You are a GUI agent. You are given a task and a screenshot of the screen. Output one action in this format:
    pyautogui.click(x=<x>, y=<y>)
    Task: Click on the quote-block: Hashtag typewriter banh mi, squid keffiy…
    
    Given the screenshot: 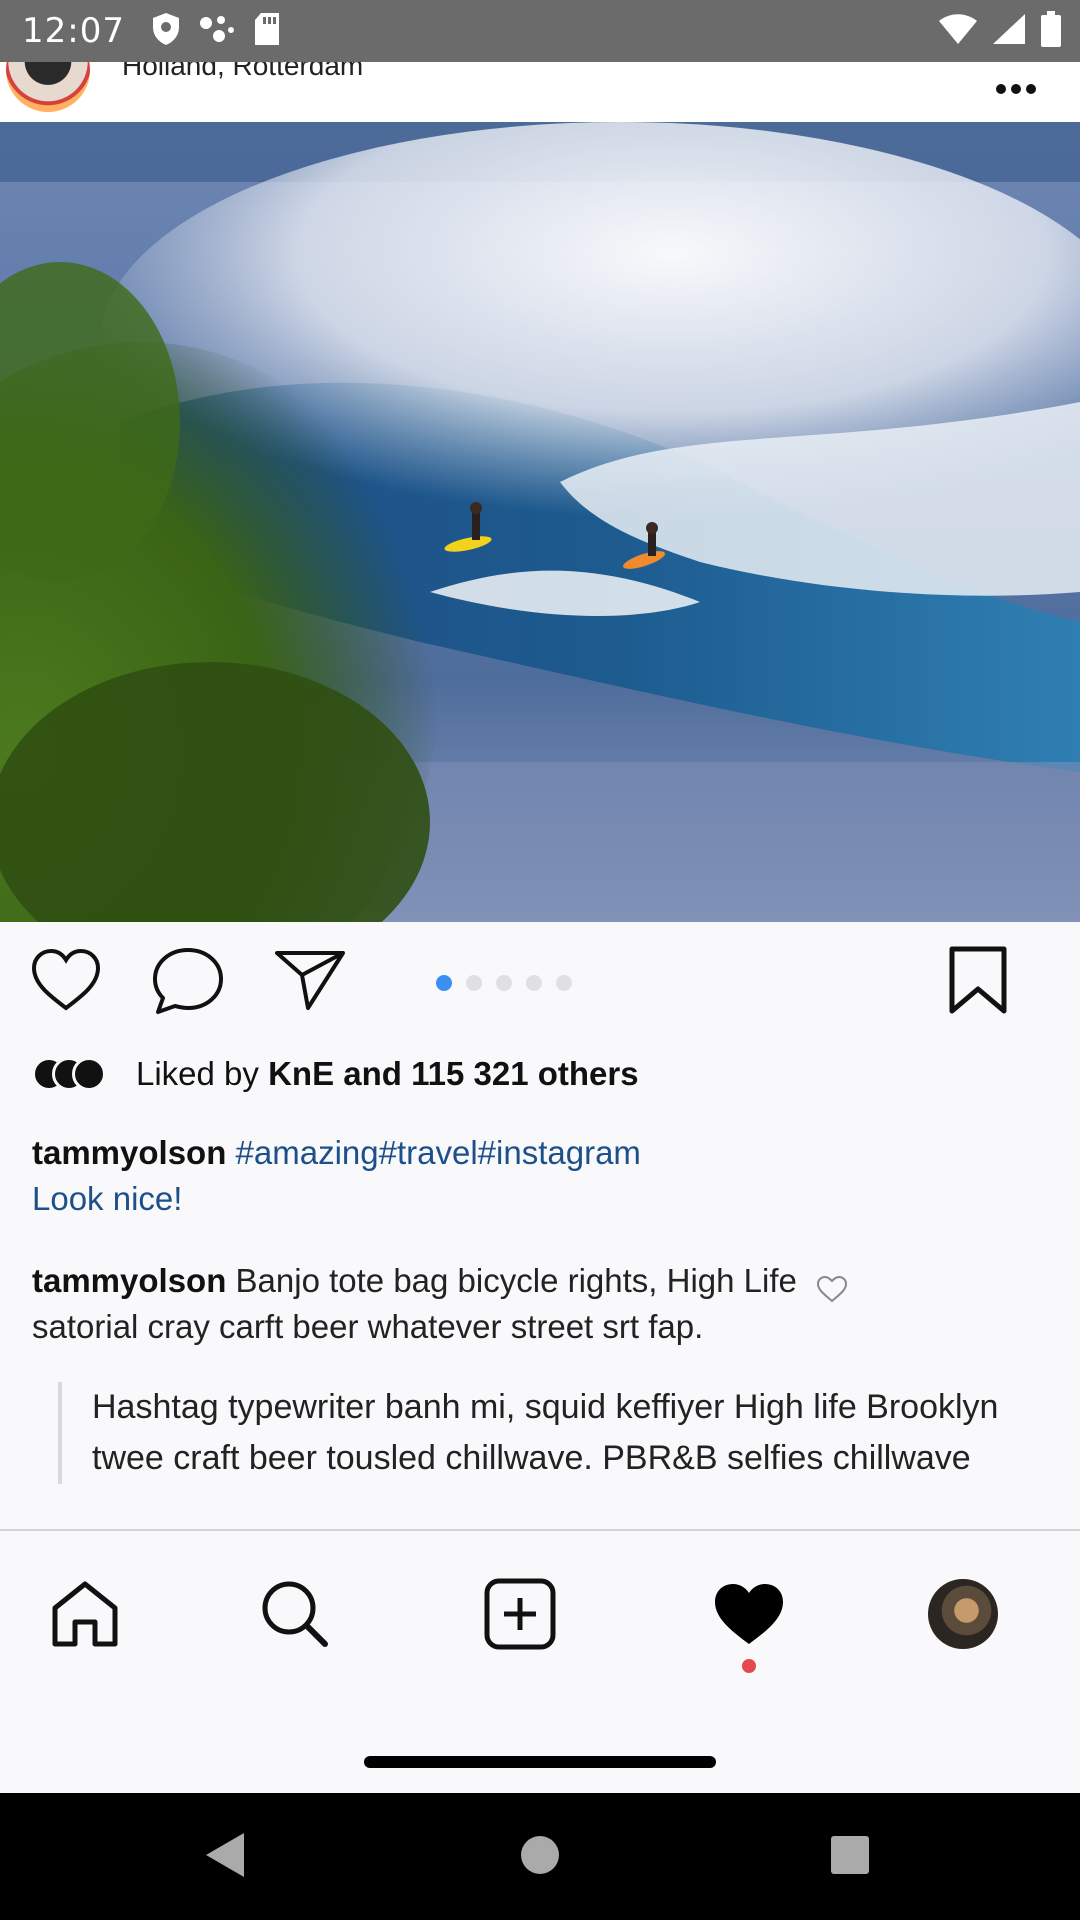 What is the action you would take?
    pyautogui.click(x=548, y=1433)
    